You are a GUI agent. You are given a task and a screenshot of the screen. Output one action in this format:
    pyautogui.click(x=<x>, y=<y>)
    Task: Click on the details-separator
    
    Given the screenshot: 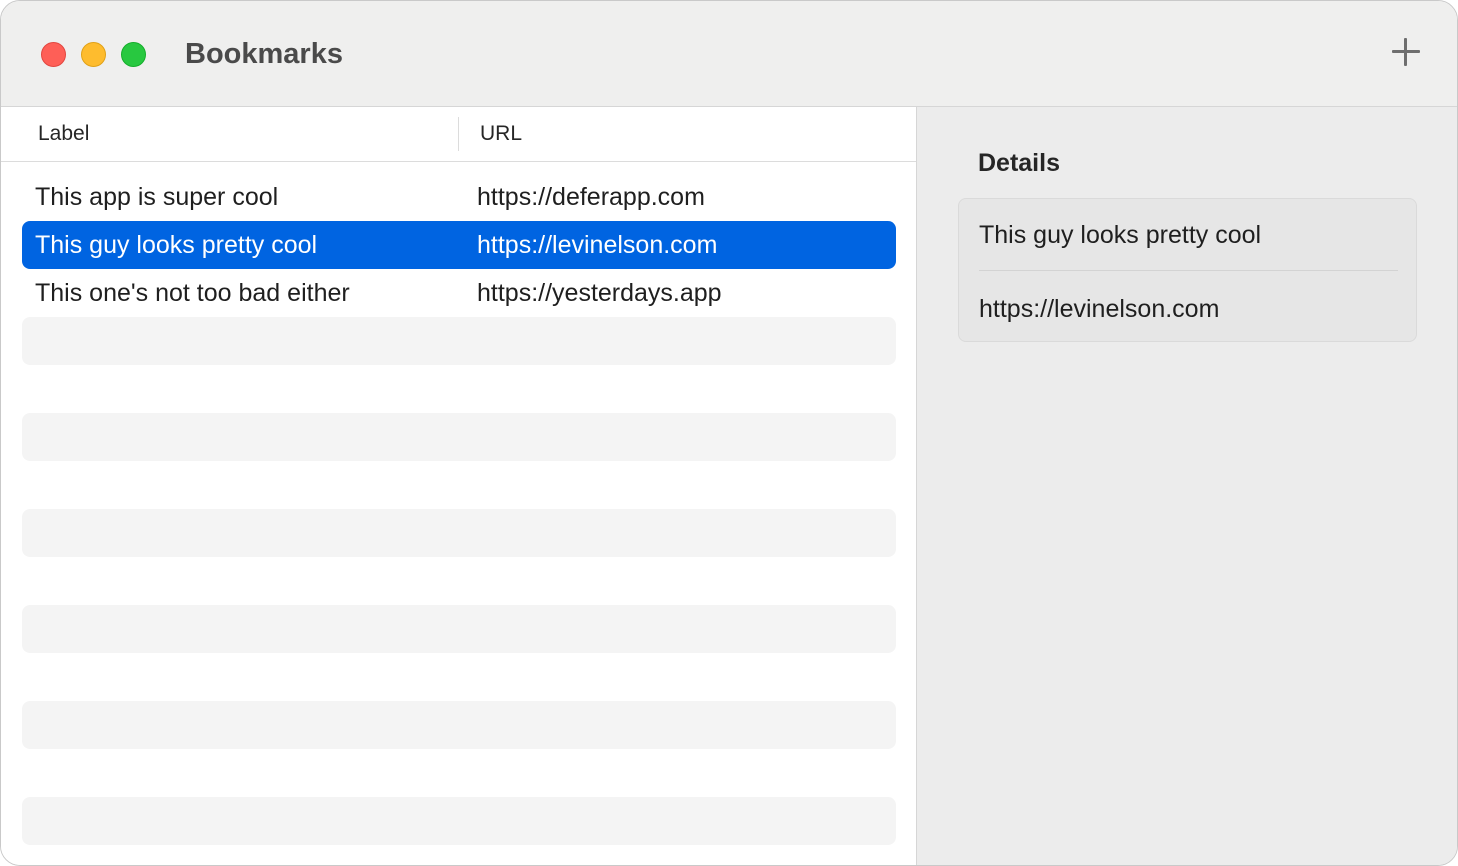 What is the action you would take?
    pyautogui.click(x=1188, y=270)
    